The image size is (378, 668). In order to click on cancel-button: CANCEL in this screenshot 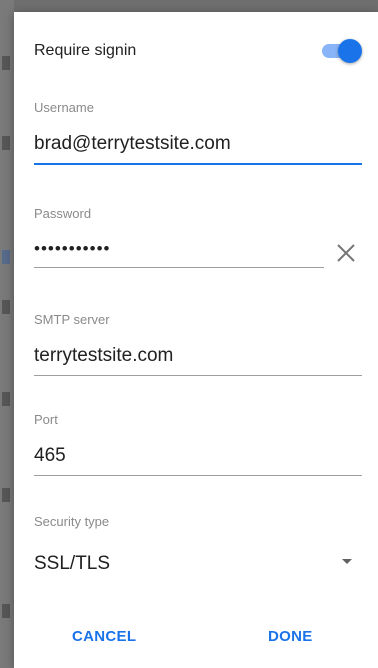, I will do `click(104, 636)`.